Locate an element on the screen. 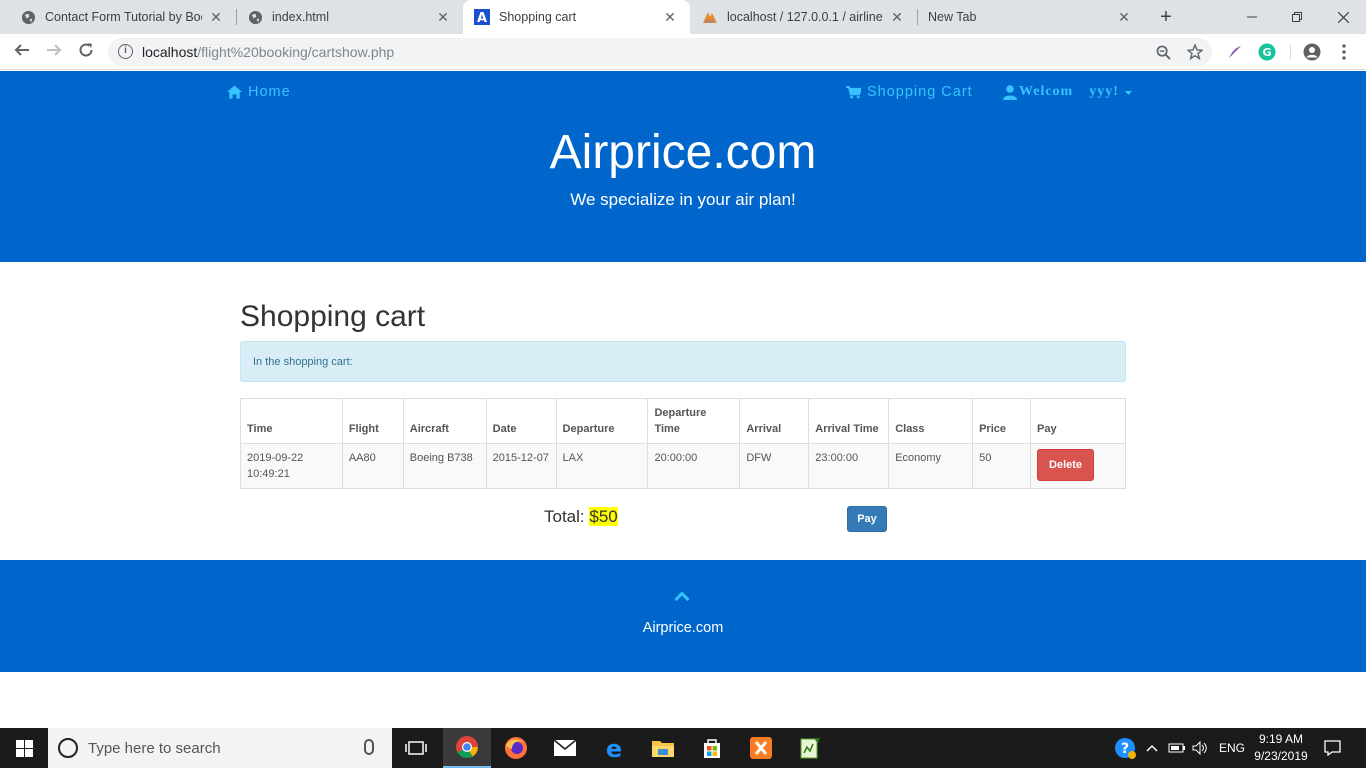 Image resolution: width=1366 pixels, height=768 pixels. zoom-icon is located at coordinates (1163, 52).